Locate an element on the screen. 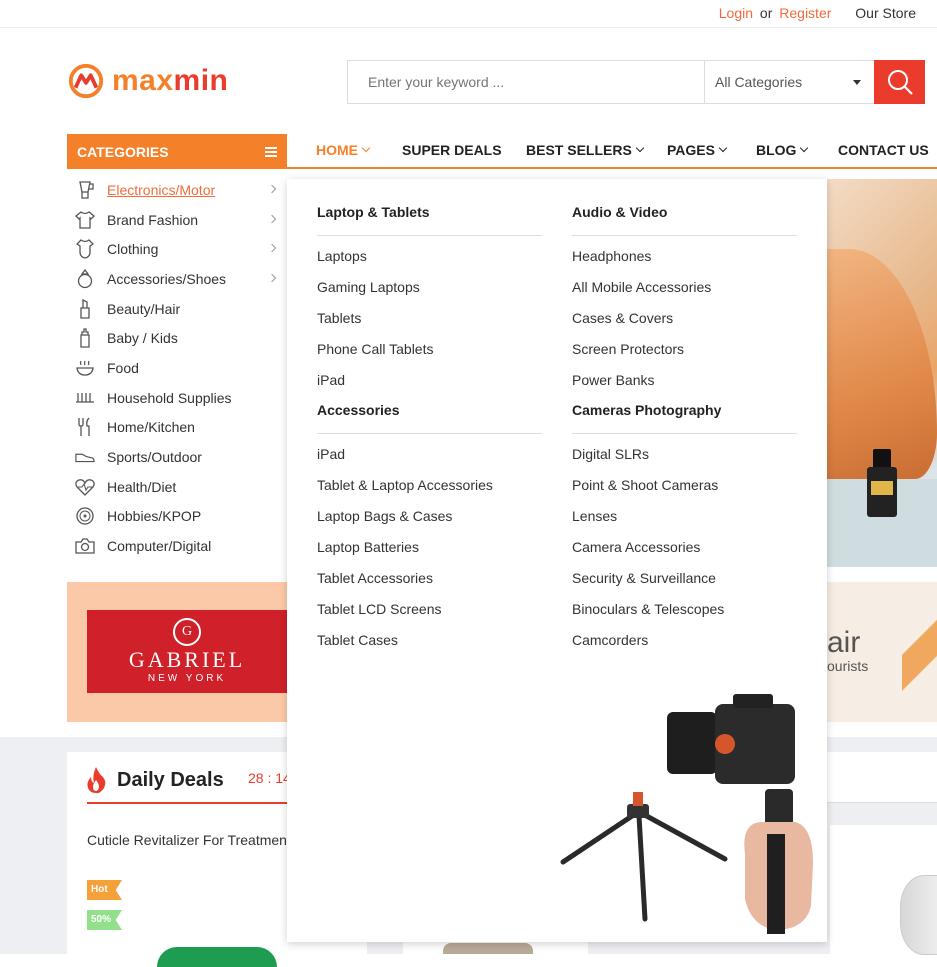 The width and height of the screenshot is (937, 967). mega-link: Power Banks is located at coordinates (684, 385).